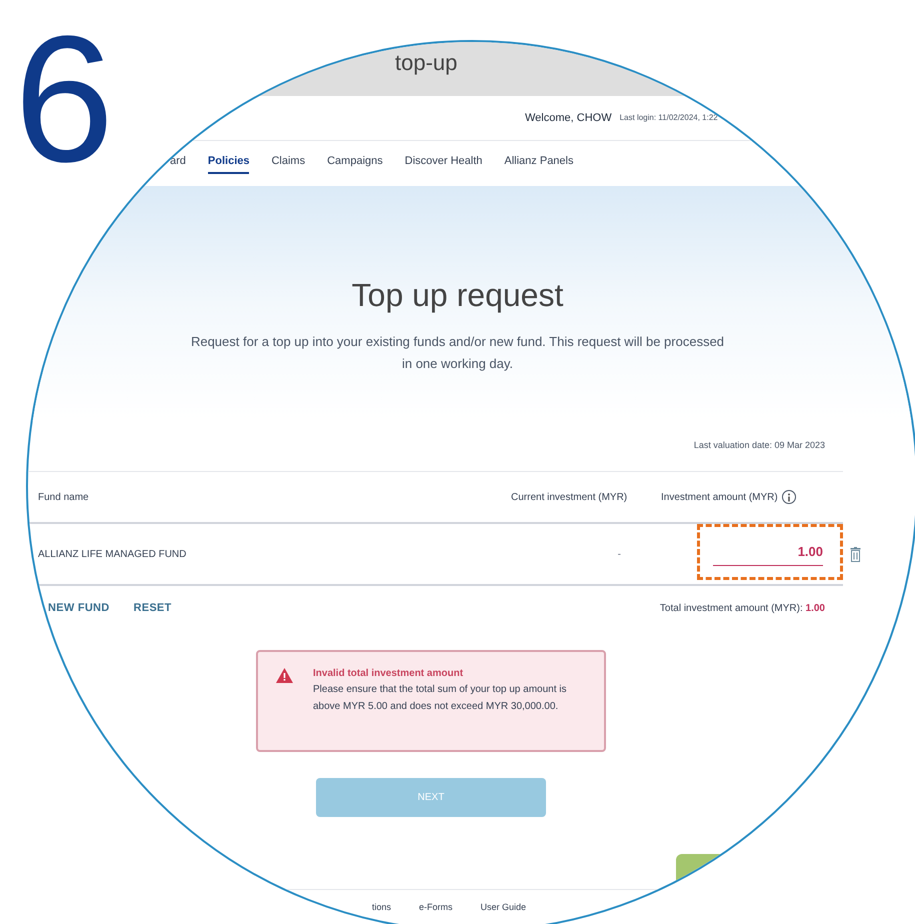 This screenshot has height=924, width=915. I want to click on alert-title: Invalid total investment amount, so click(388, 674).